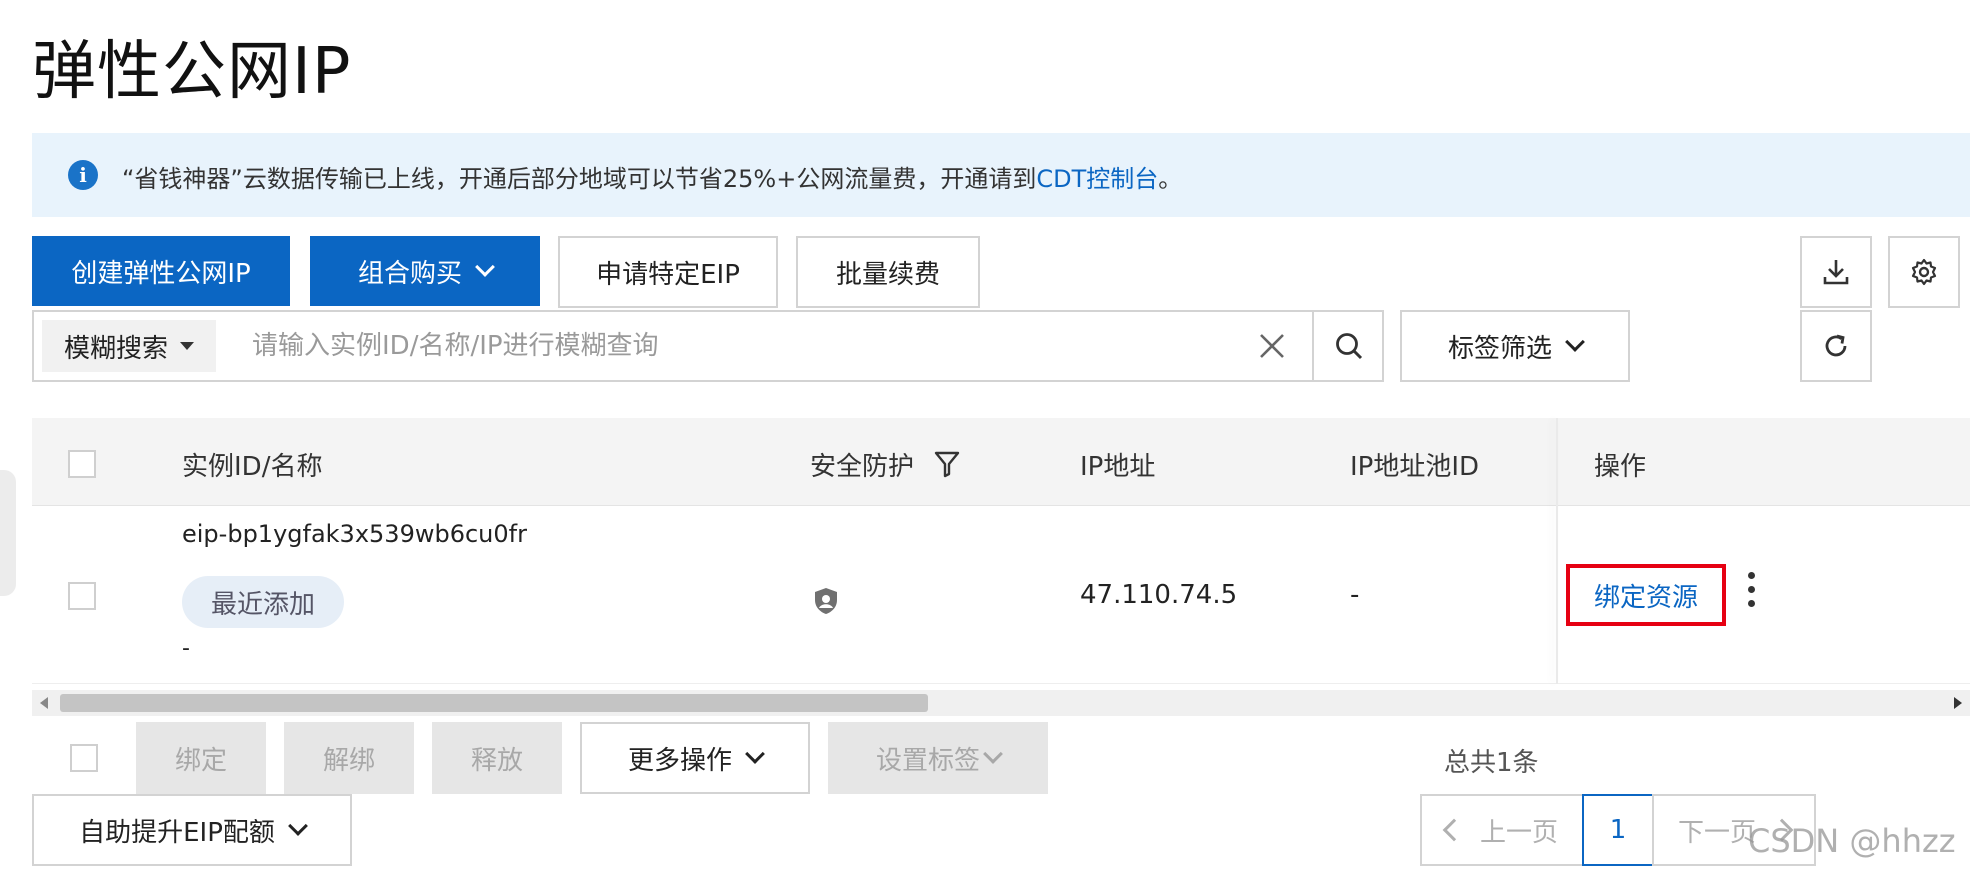  What do you see at coordinates (679, 760) in the screenshot?
I see `more-operations-label: 更多操作` at bounding box center [679, 760].